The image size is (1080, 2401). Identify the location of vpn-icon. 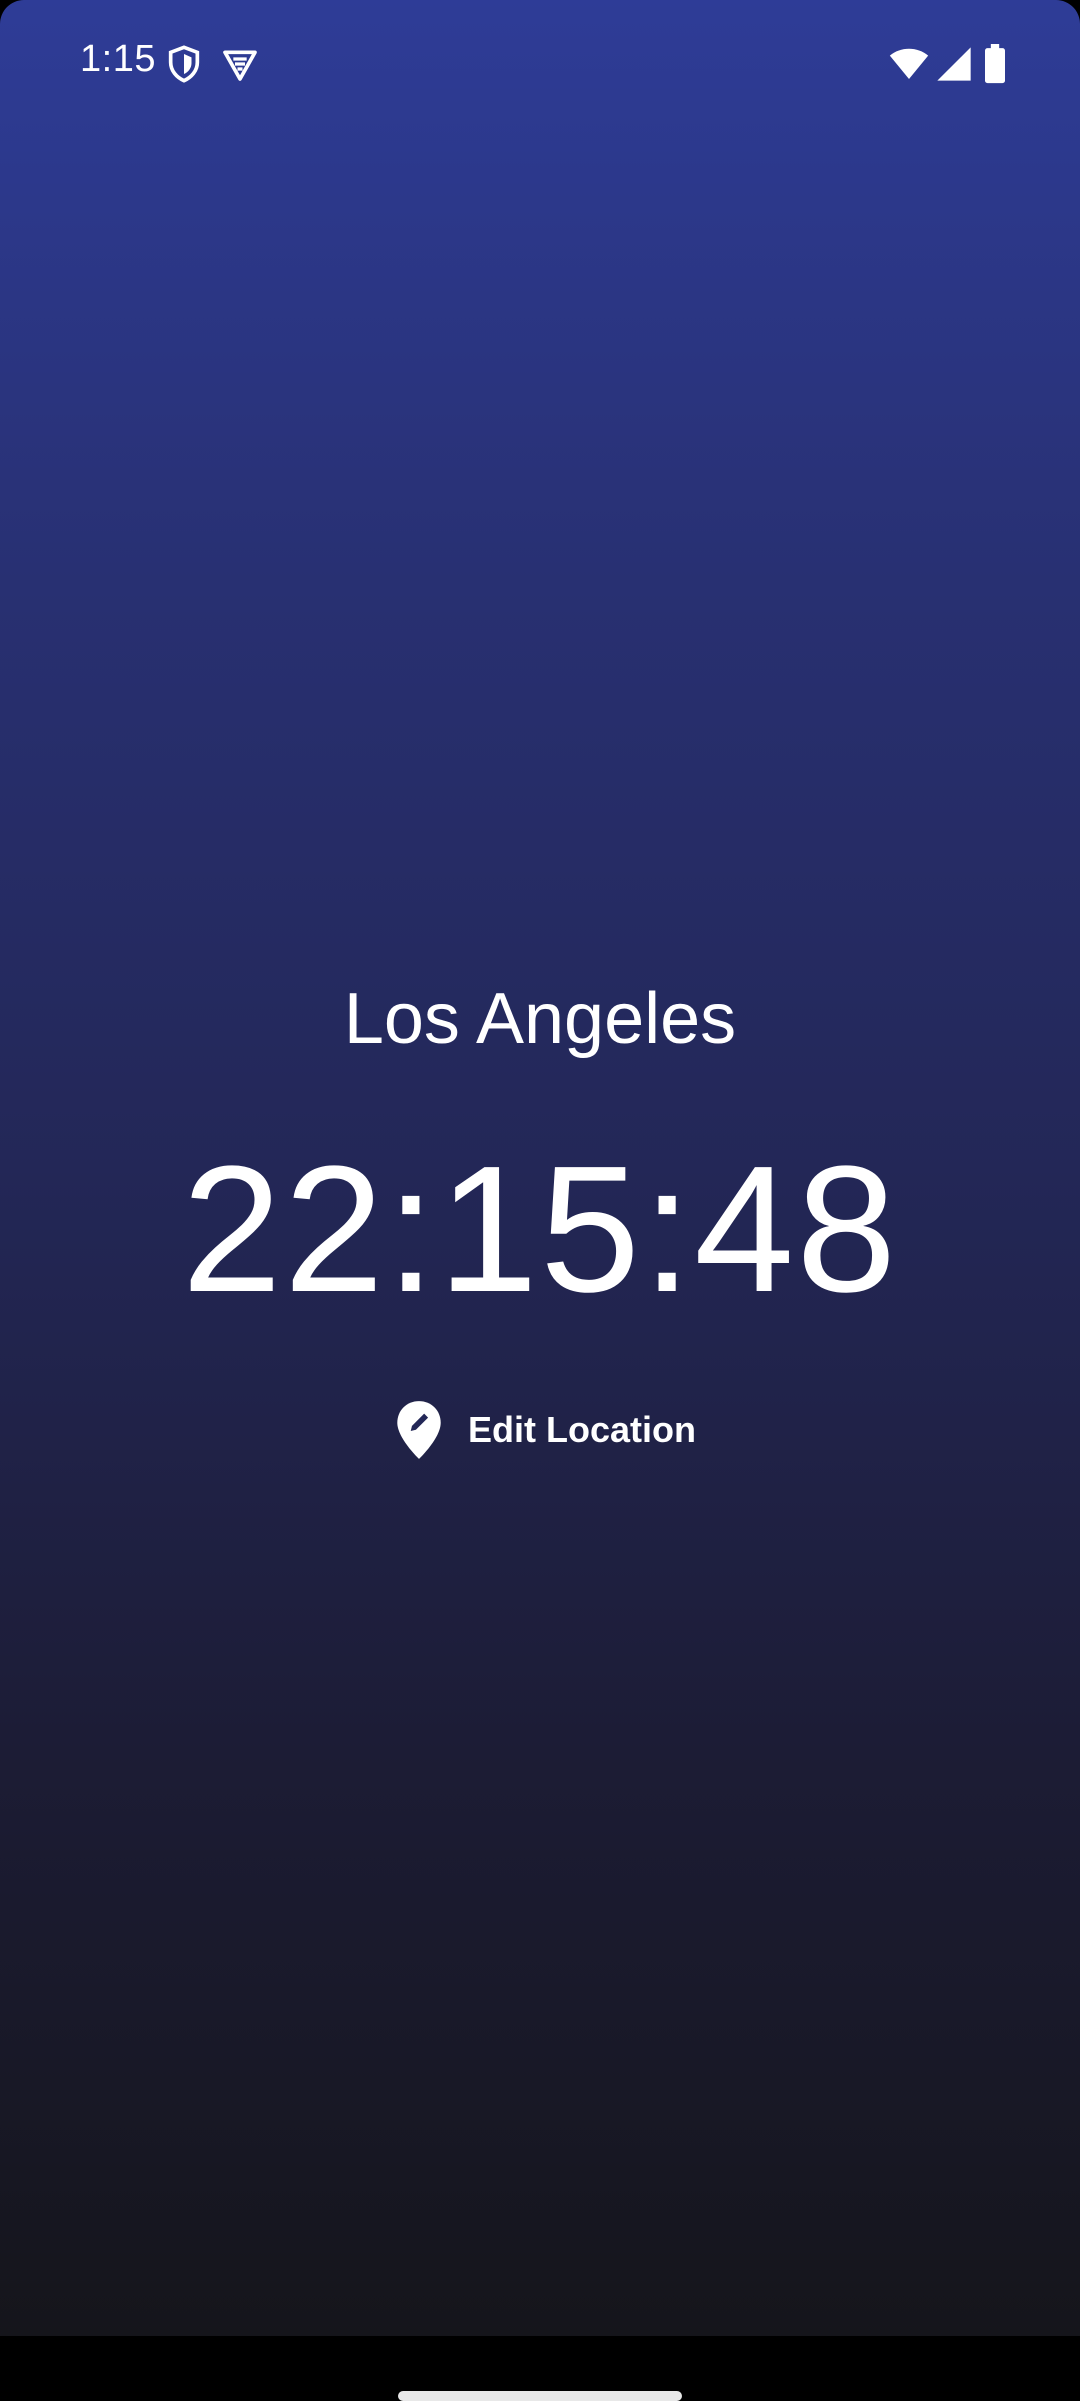
(240, 64).